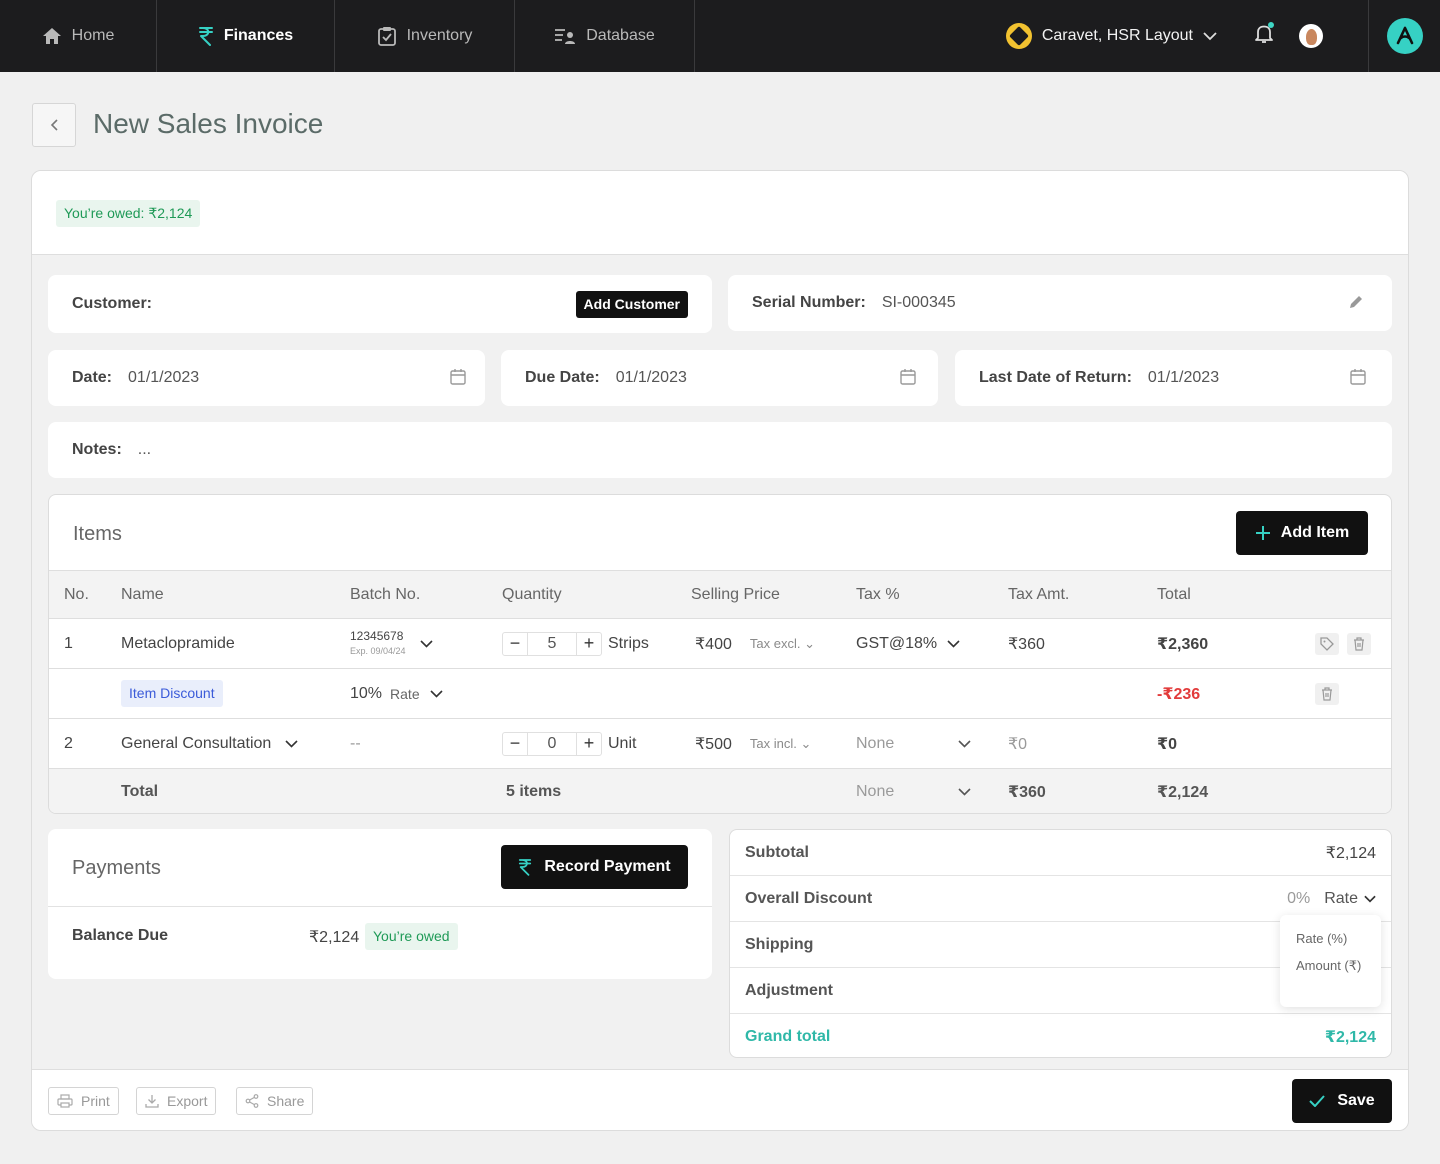 The height and width of the screenshot is (1164, 1440). What do you see at coordinates (252, 1101) in the screenshot?
I see `share-icon` at bounding box center [252, 1101].